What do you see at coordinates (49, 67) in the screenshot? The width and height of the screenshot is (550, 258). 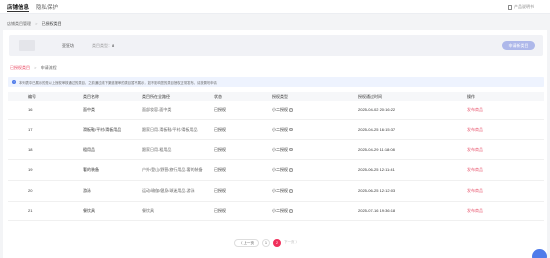 I see `tab-apply-process: 申请流程` at bounding box center [49, 67].